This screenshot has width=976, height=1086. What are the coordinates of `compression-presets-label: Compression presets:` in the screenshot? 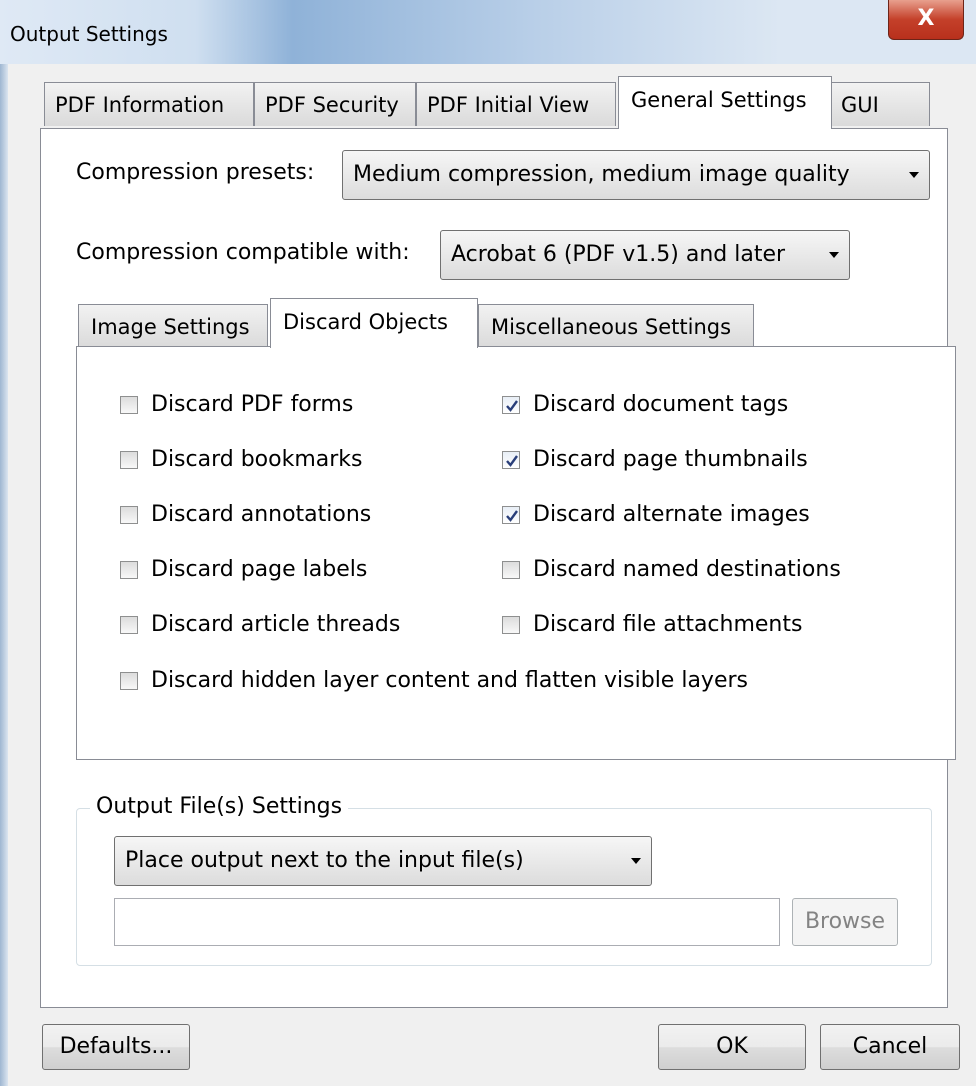 It's located at (195, 172).